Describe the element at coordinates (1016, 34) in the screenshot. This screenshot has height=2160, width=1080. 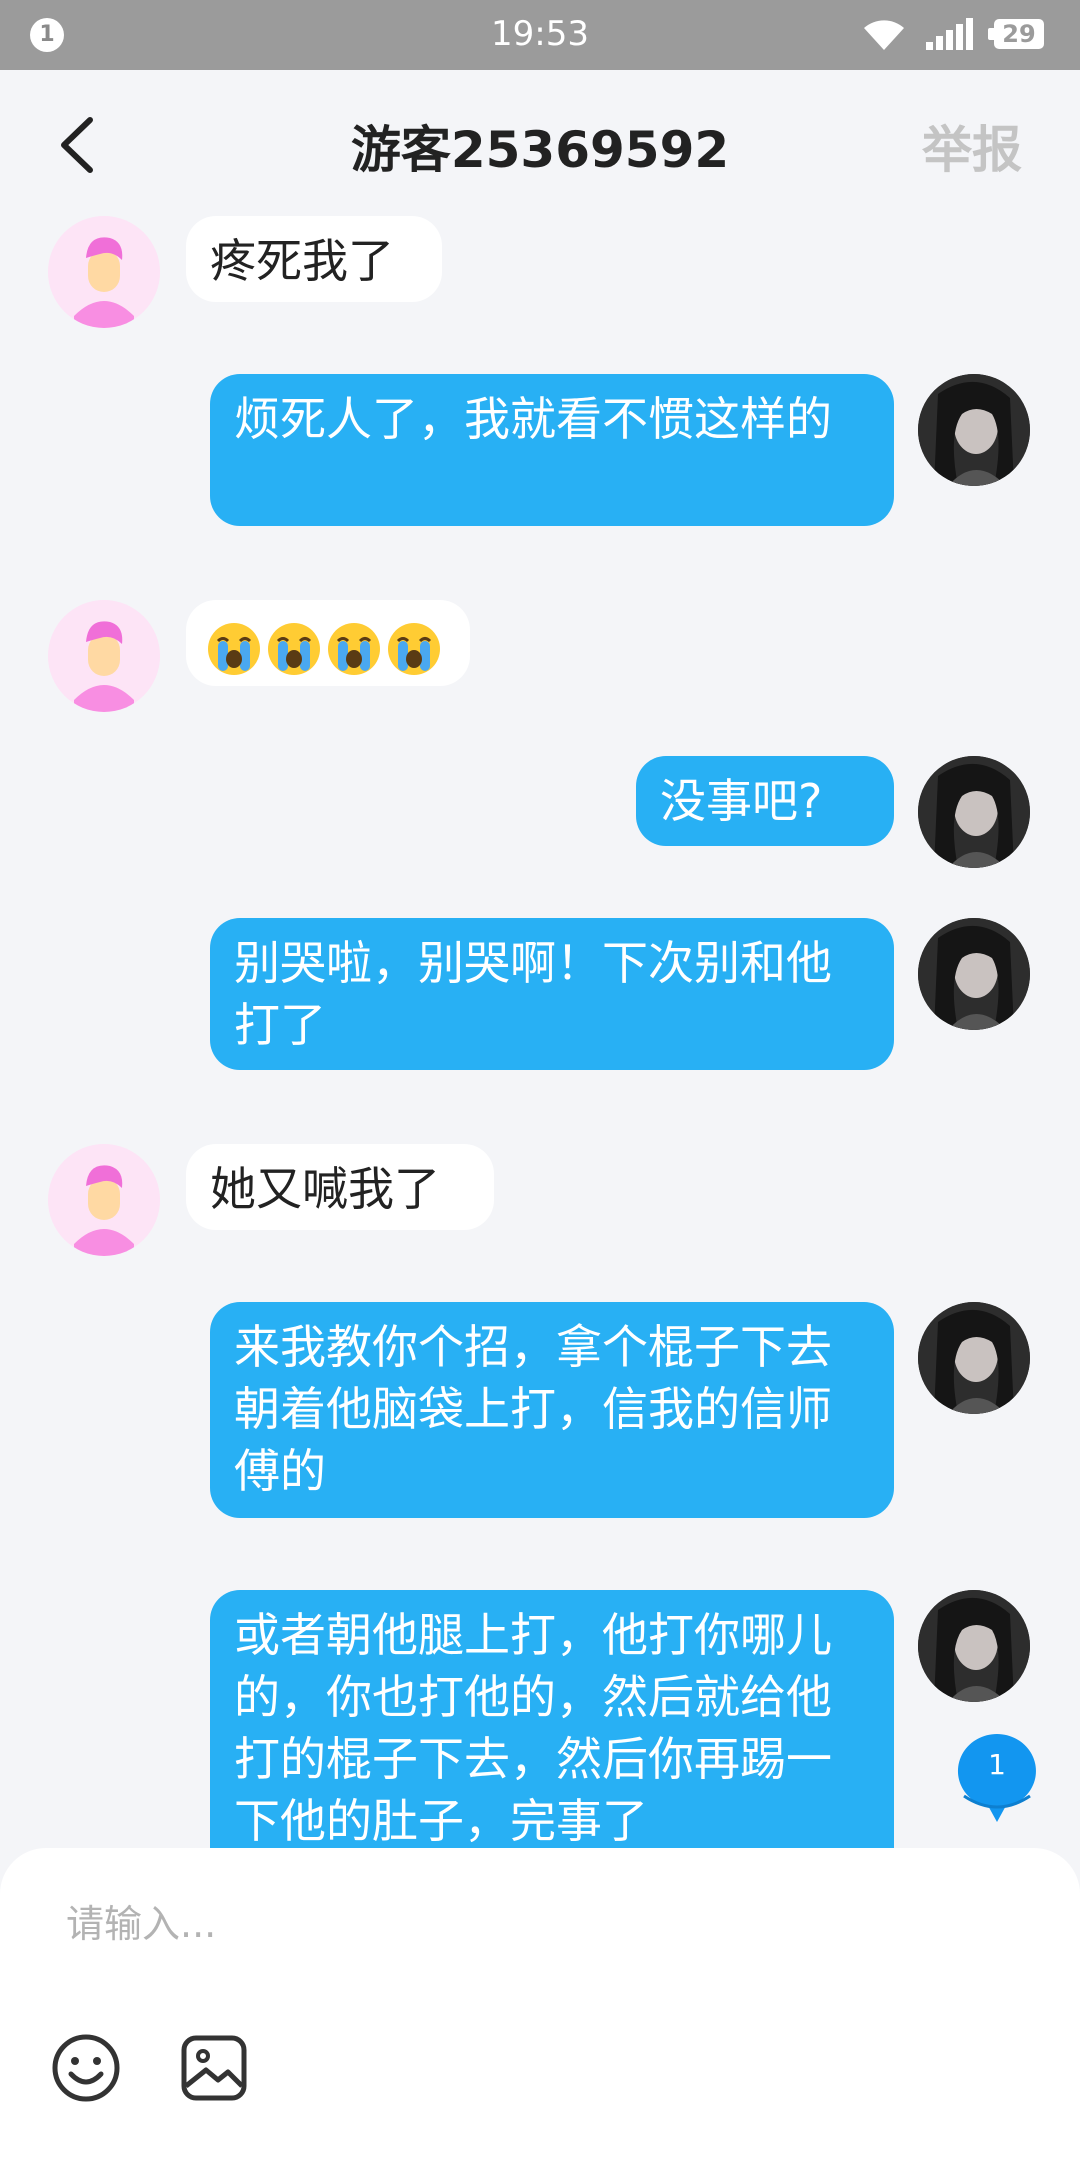
I see `battery-icon: 29` at that location.